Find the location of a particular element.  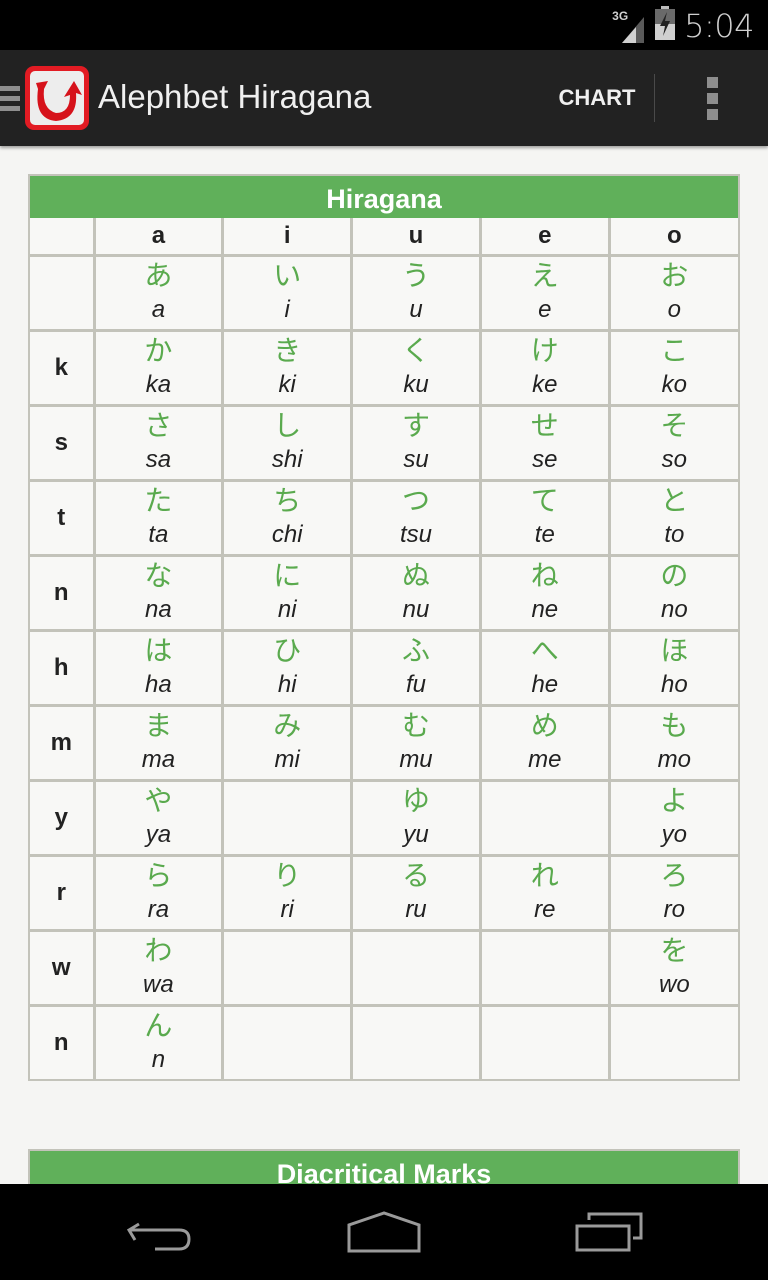

romaji-label: n is located at coordinates (158, 1059).